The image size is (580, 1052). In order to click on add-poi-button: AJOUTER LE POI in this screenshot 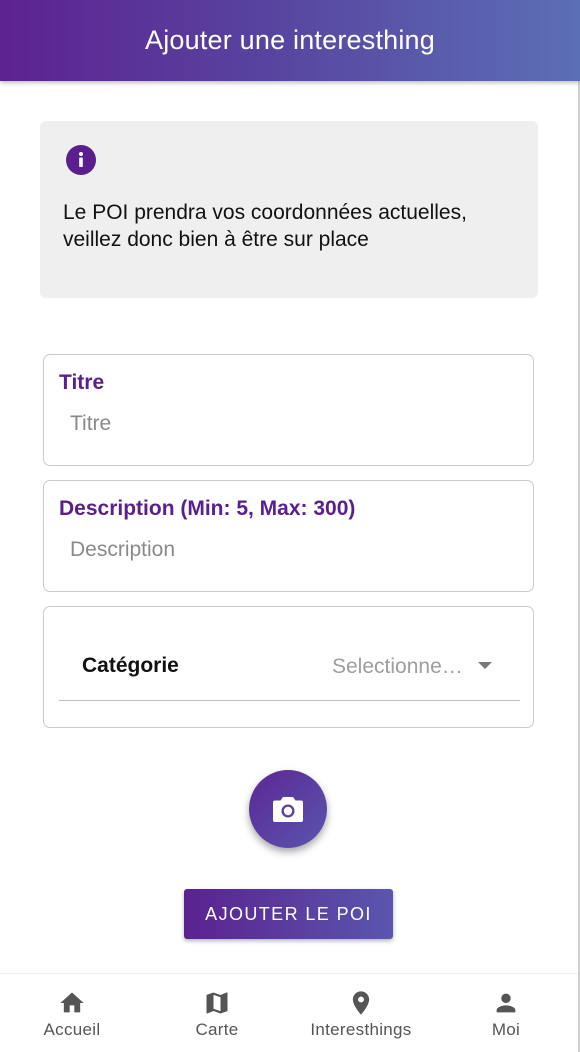, I will do `click(288, 914)`.